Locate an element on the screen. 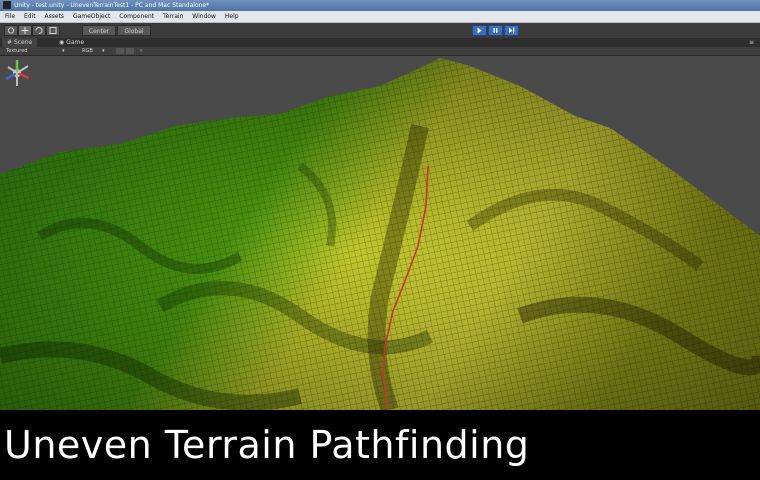 Image resolution: width=760 pixels, height=480 pixels. space-label: Global is located at coordinates (134, 31).